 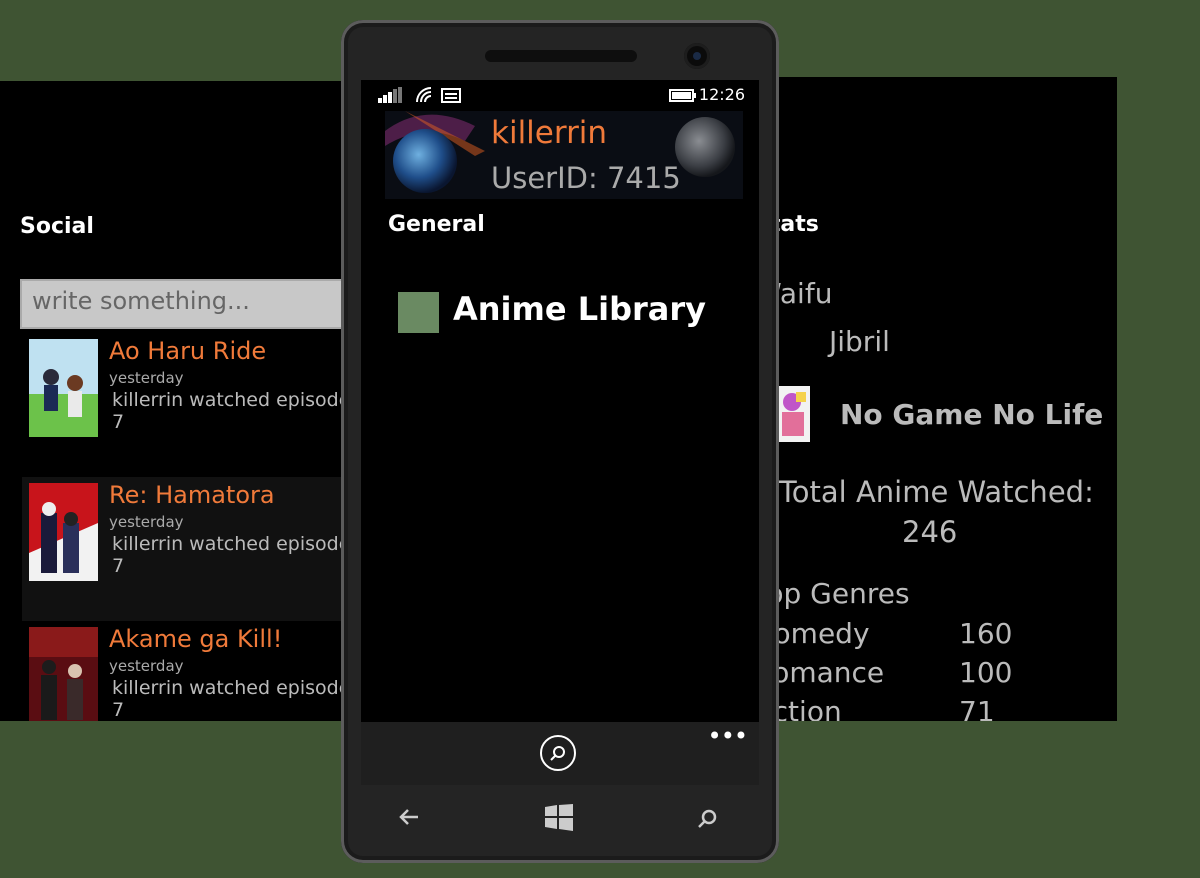 I want to click on genre-count: 160, so click(x=986, y=633).